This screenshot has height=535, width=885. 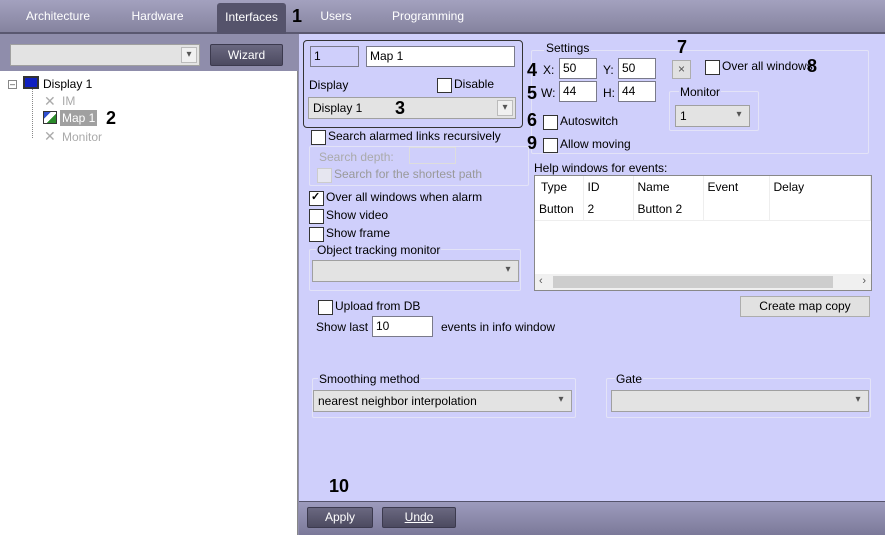 What do you see at coordinates (32, 113) in the screenshot?
I see `tree-line` at bounding box center [32, 113].